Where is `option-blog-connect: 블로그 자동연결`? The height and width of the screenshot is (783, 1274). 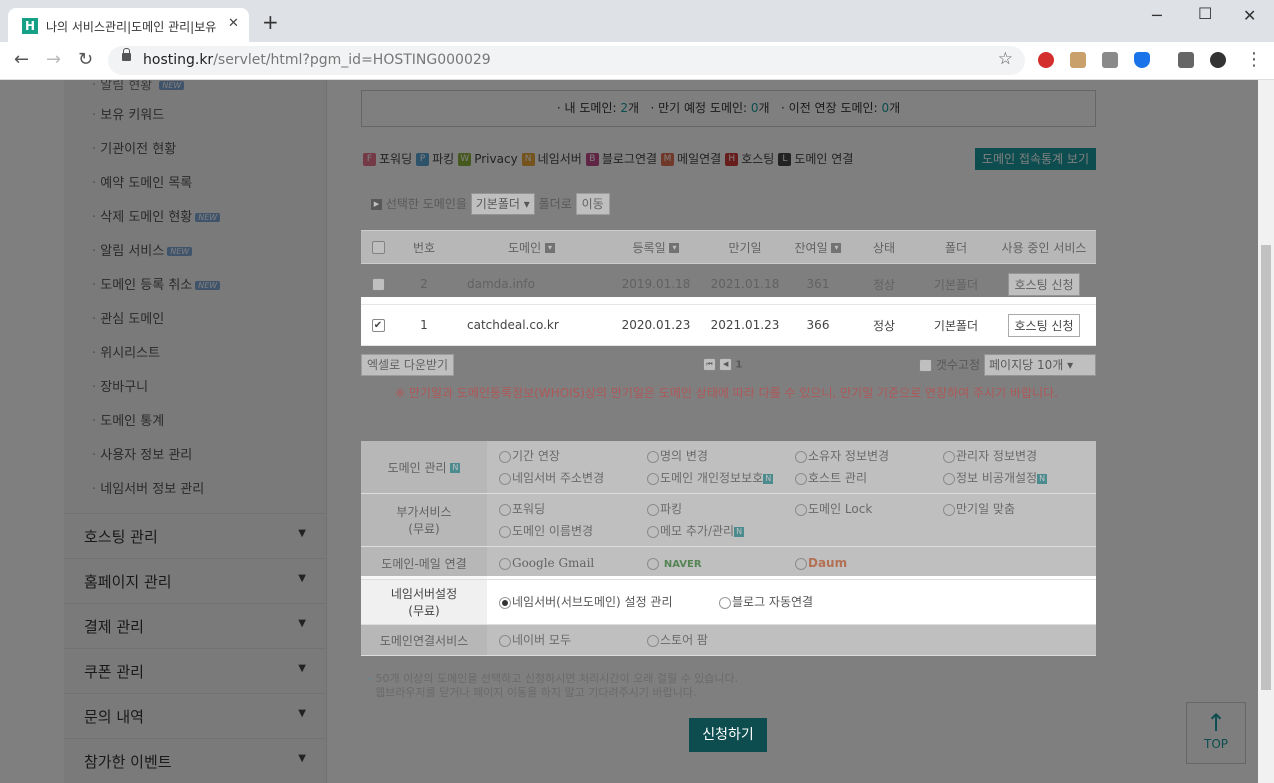 option-blog-connect: 블로그 자동연결 is located at coordinates (793, 602).